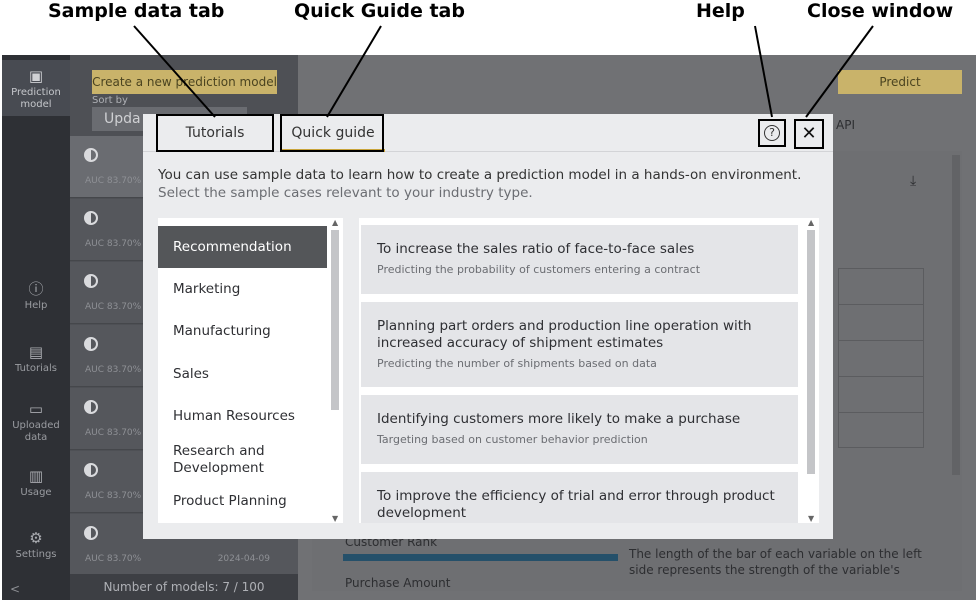 The image size is (976, 602). I want to click on help-button: ?, so click(772, 133).